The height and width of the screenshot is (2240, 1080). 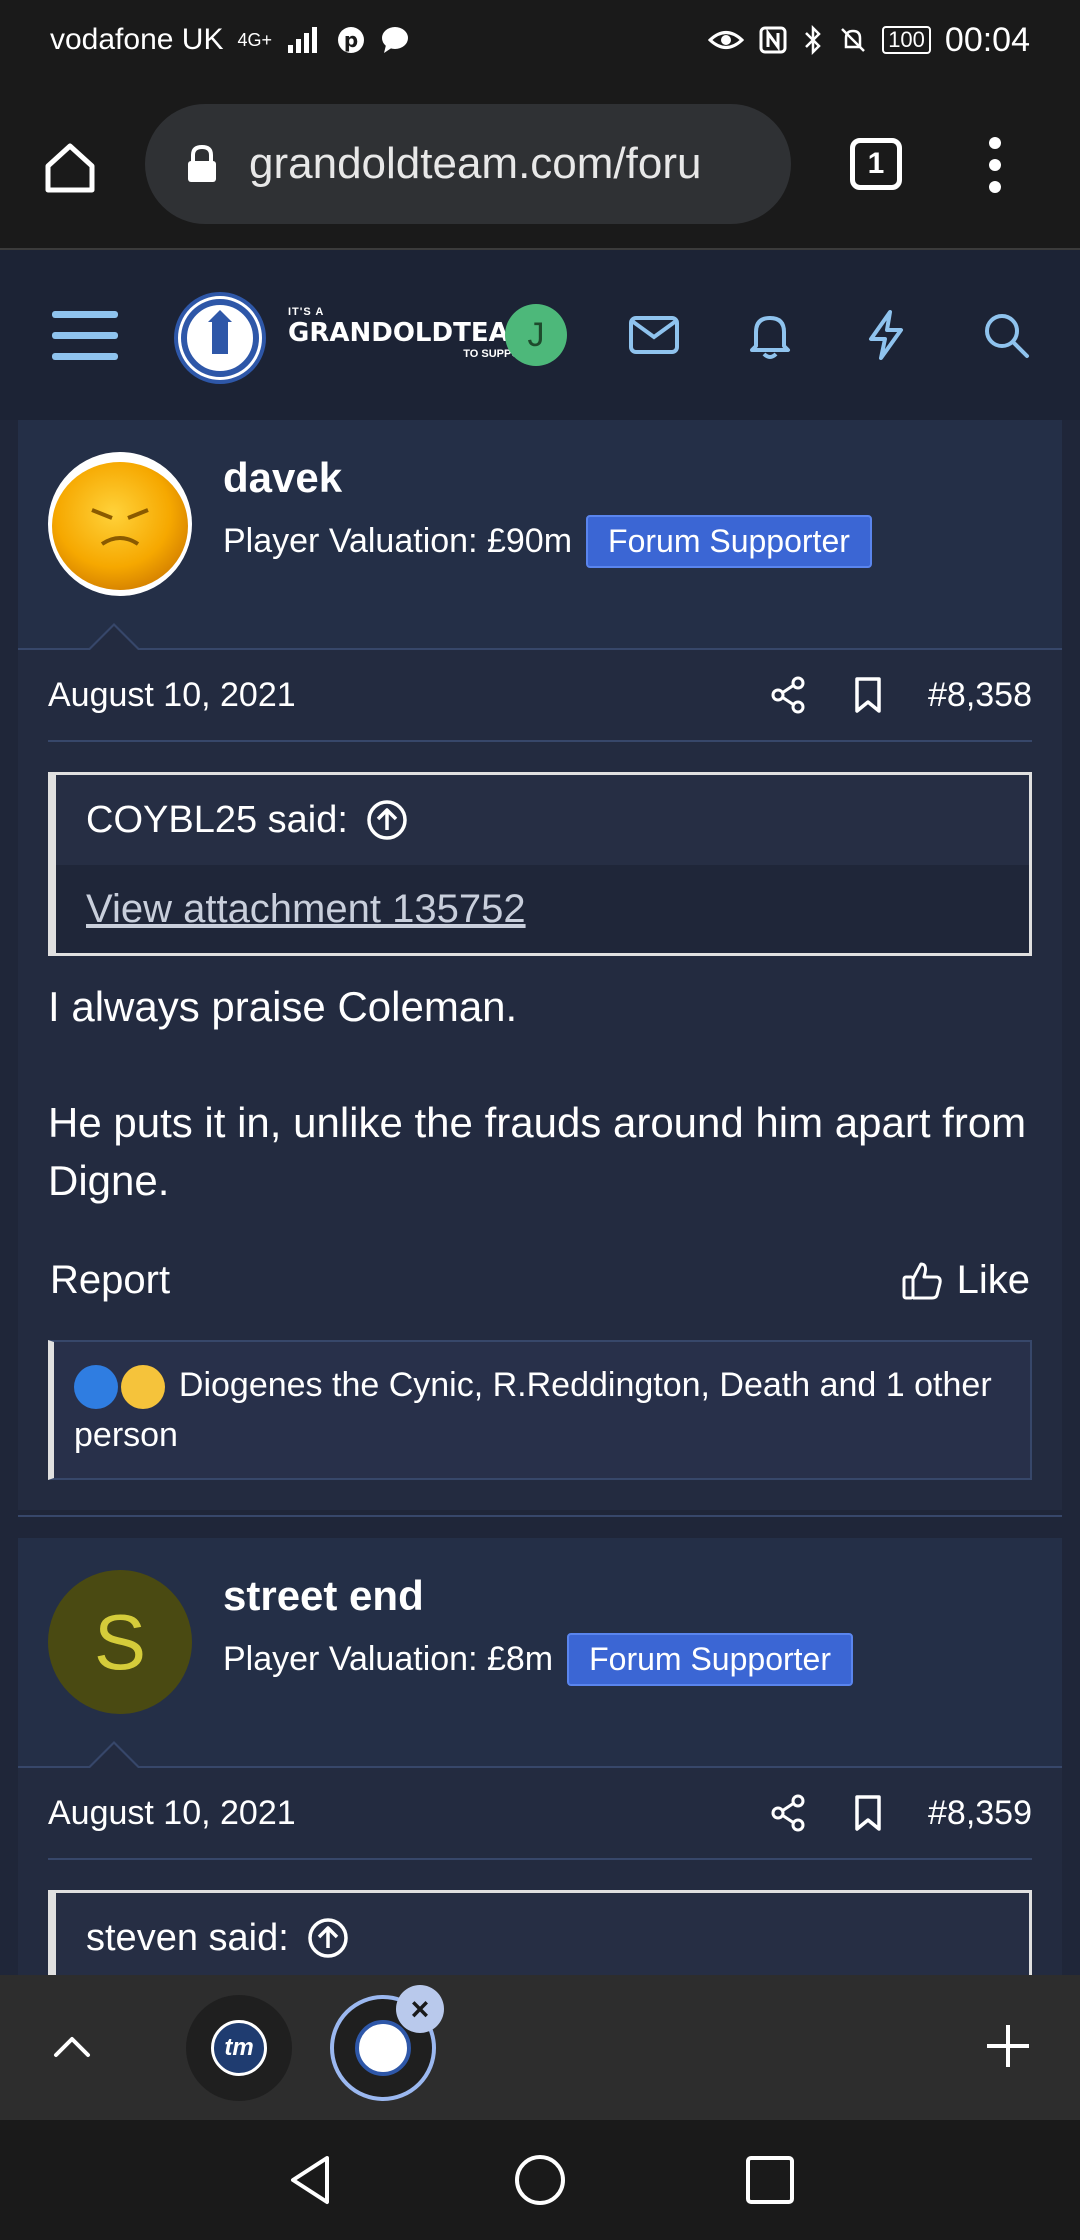 I want to click on user-valuation-row: Player Valuation: £8m Forum Supporter, so click(x=538, y=1659).